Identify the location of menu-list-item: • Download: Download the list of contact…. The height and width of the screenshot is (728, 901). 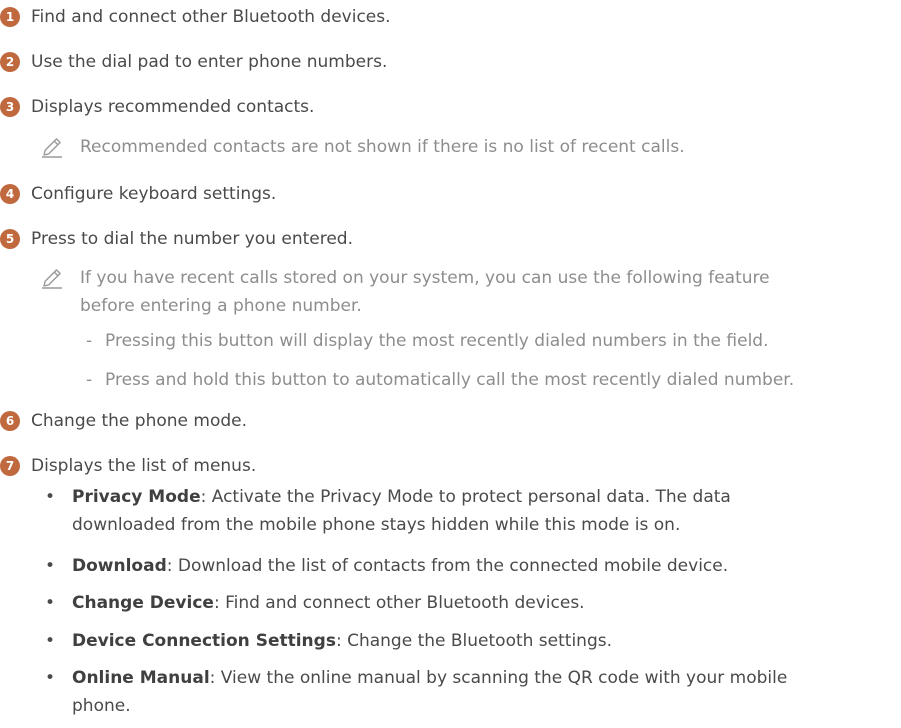
(450, 567).